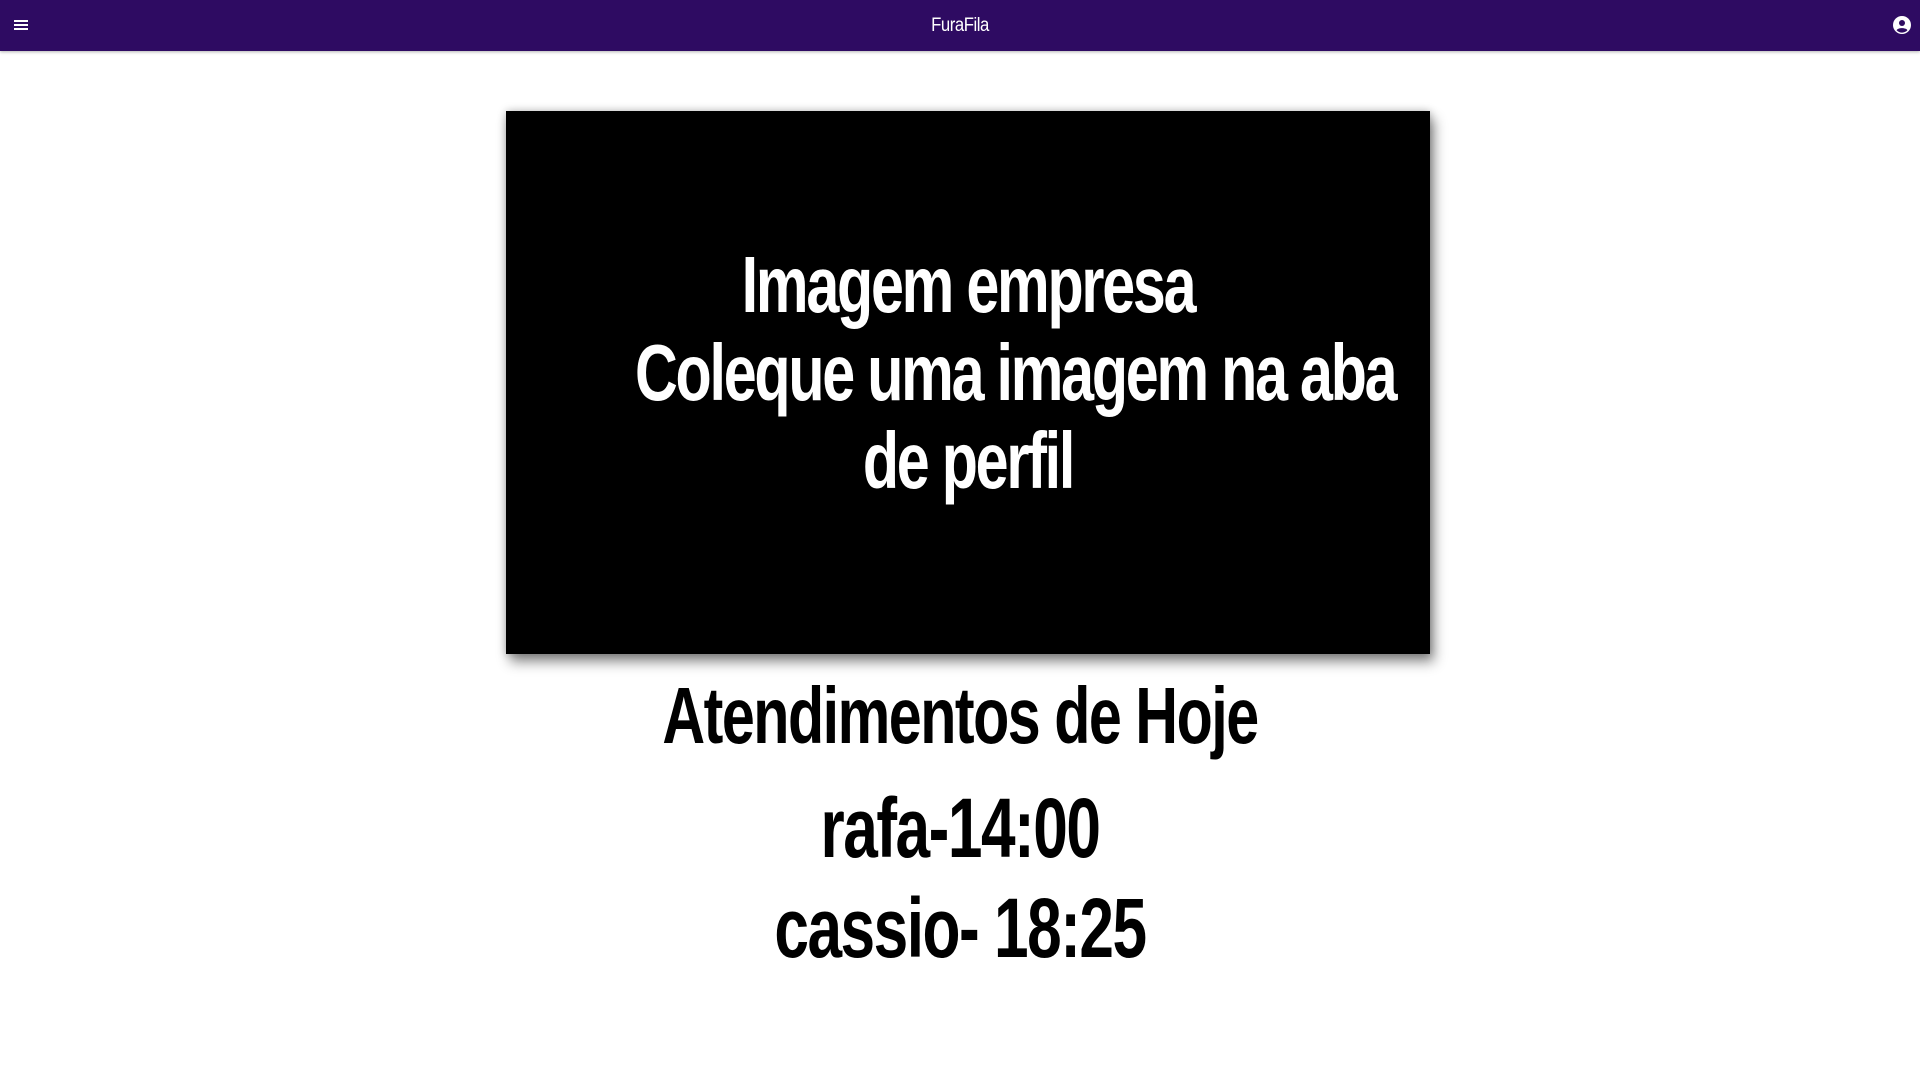 Image resolution: width=1920 pixels, height=1080 pixels. I want to click on placeholder-line-3: de perfil, so click(969, 460).